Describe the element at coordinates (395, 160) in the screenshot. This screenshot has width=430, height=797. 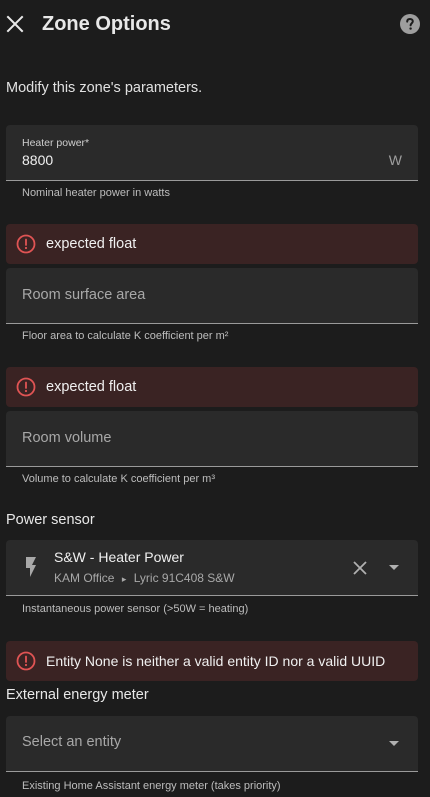
I see `heater-power-suffix: W` at that location.